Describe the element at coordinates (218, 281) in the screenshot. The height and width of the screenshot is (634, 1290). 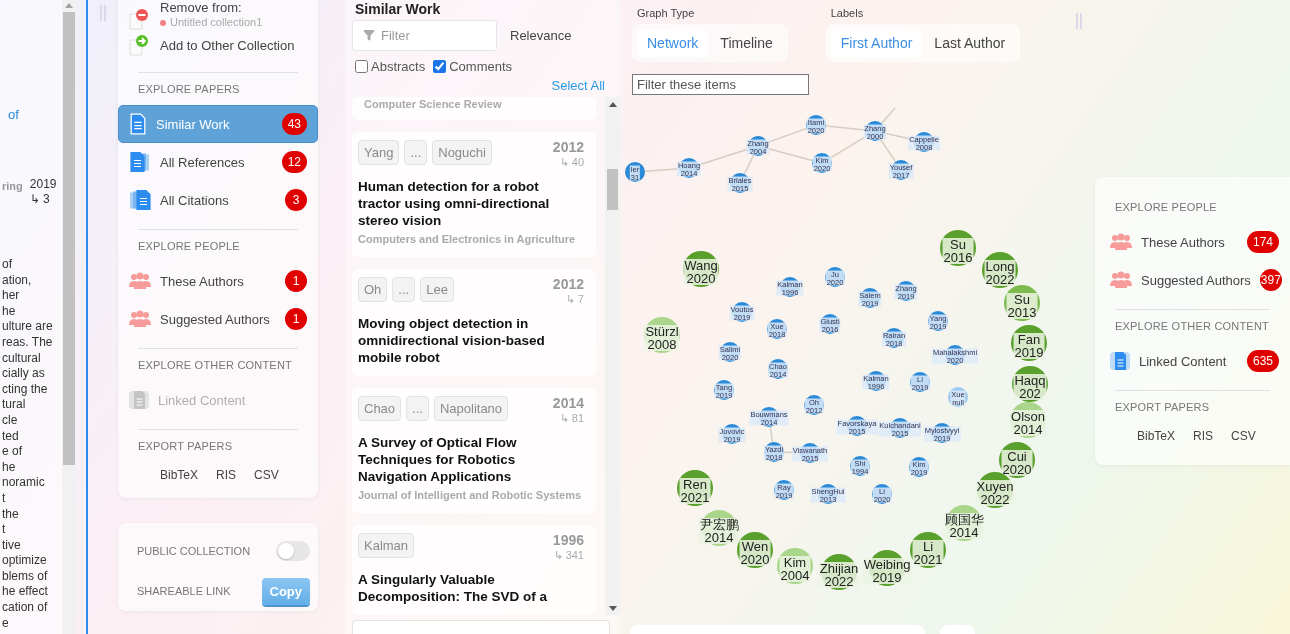
I see `nav-item: These Authors 1` at that location.